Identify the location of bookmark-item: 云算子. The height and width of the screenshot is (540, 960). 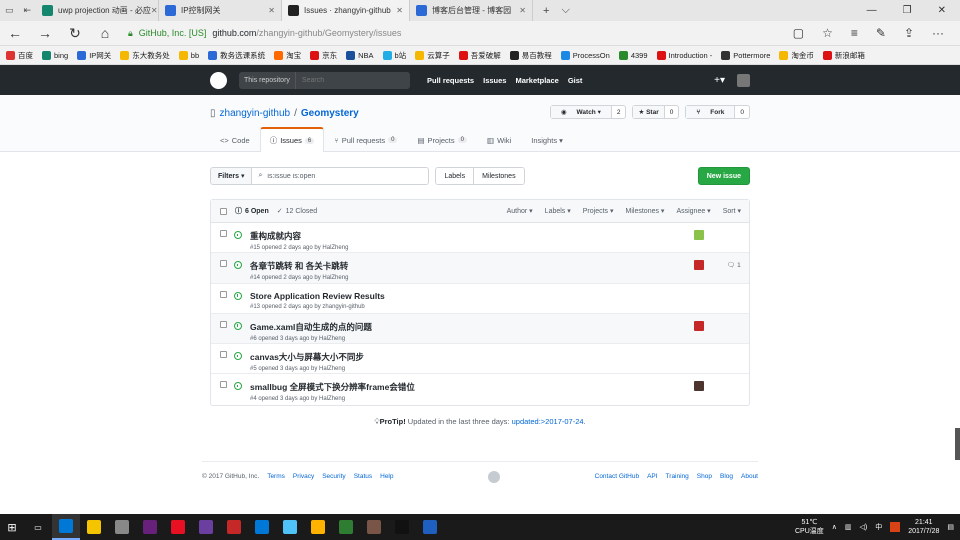
(432, 55).